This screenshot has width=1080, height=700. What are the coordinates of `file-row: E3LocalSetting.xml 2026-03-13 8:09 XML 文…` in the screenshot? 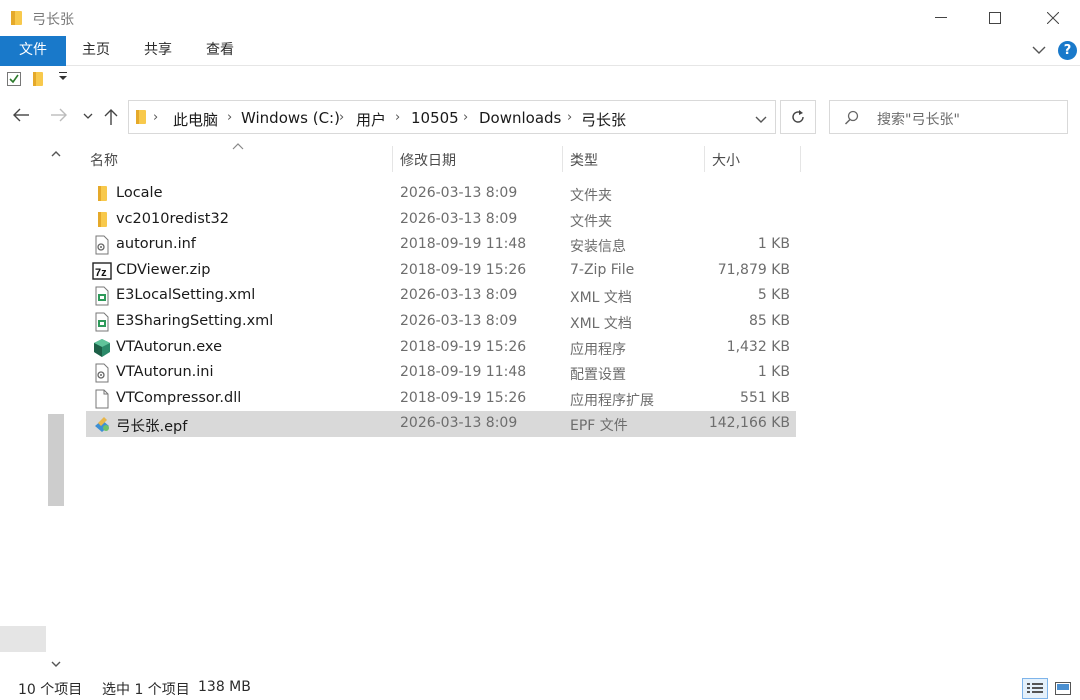 It's located at (441, 296).